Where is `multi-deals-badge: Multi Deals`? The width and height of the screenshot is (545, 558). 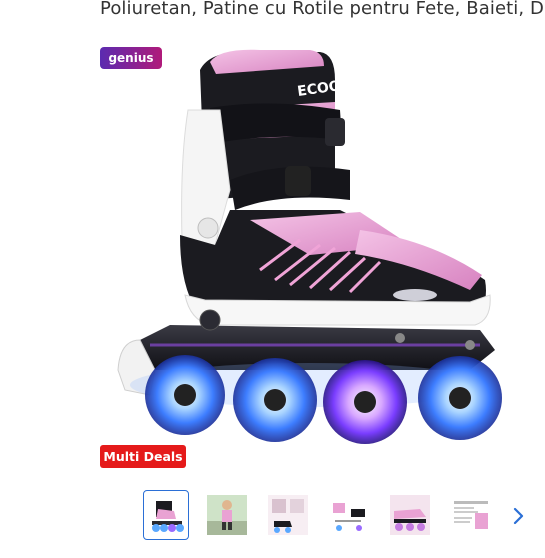 multi-deals-badge: Multi Deals is located at coordinates (143, 456).